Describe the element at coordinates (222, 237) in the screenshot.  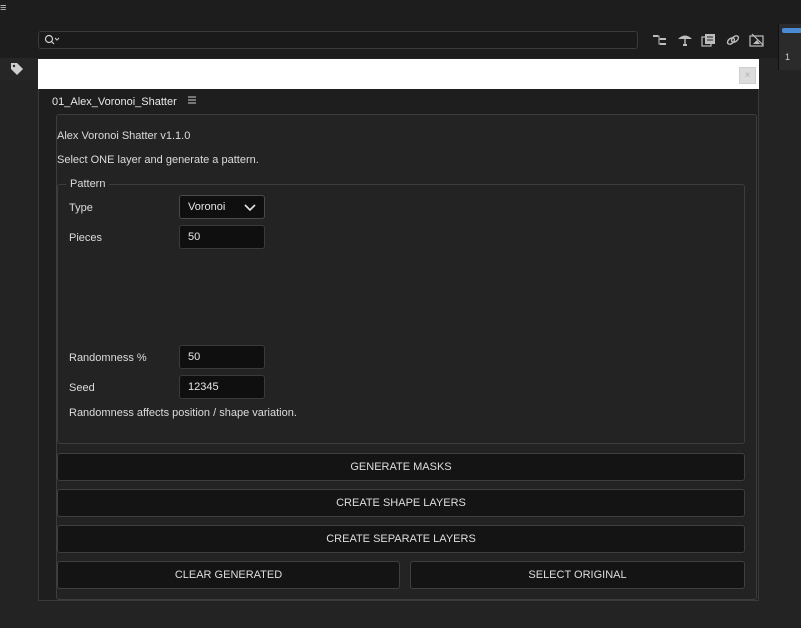
I see `pieces-input` at that location.